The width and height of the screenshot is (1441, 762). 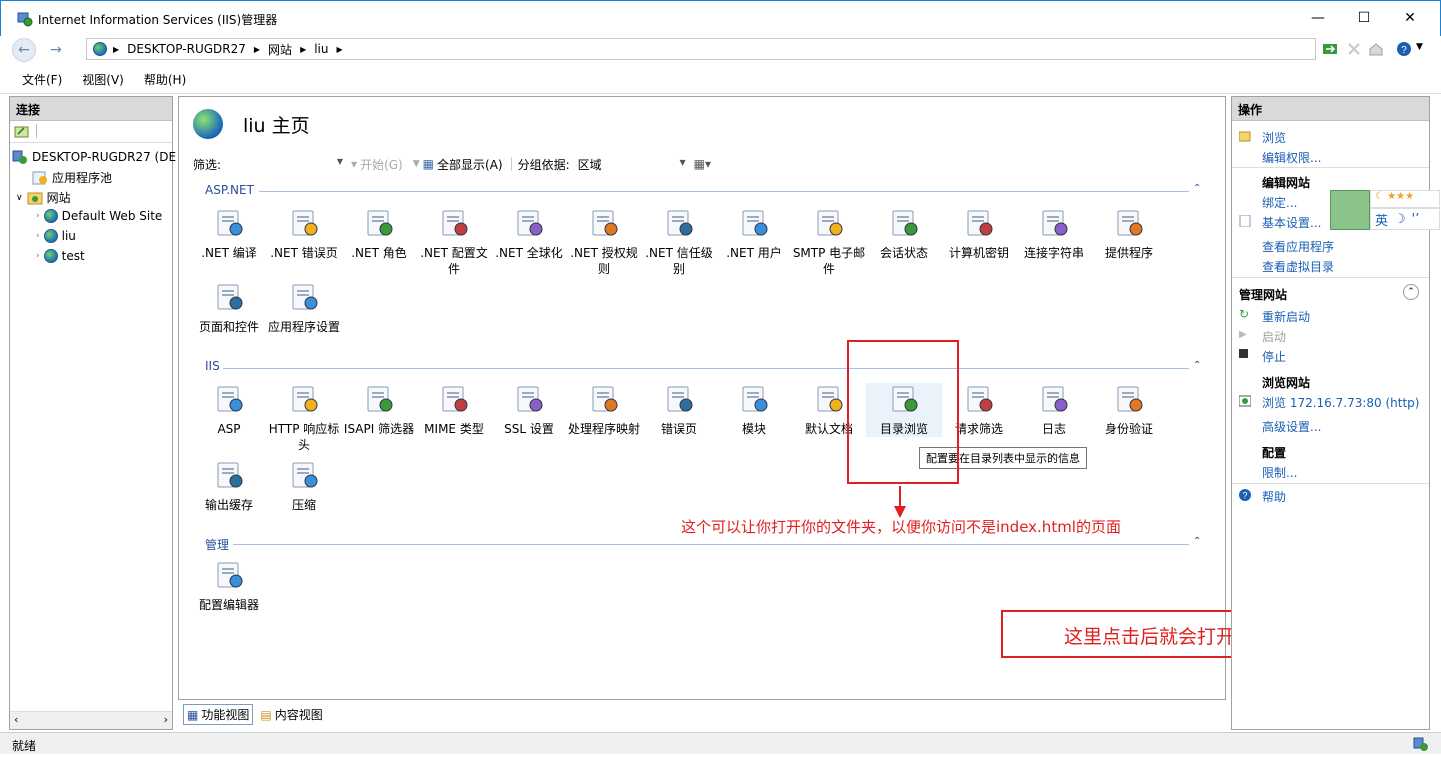 What do you see at coordinates (229, 586) in the screenshot?
I see `manage-feature-tile-0: 配置编辑器` at bounding box center [229, 586].